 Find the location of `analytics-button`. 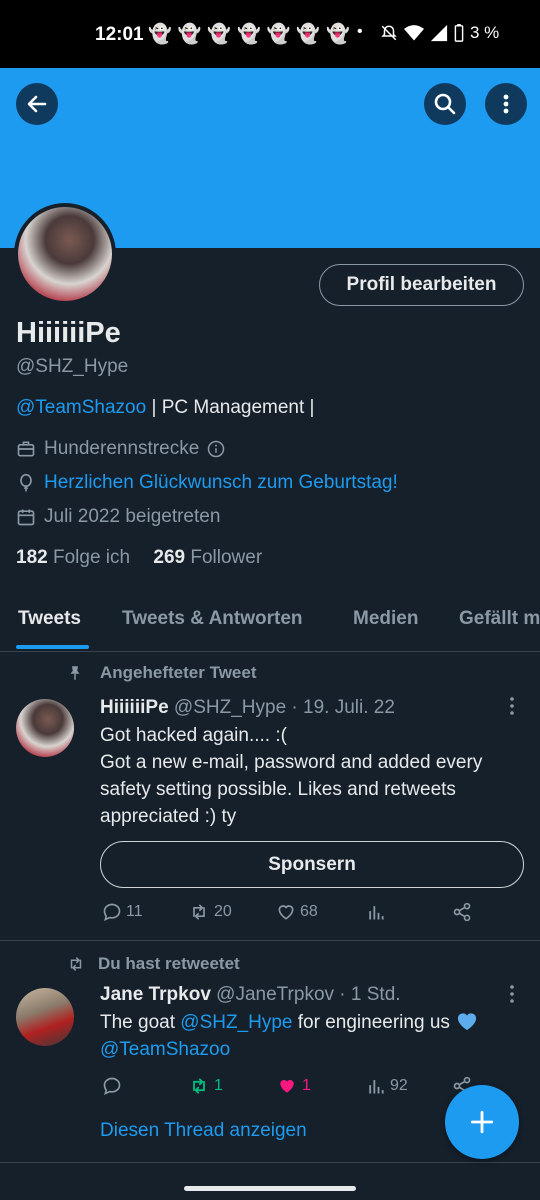

analytics-button is located at coordinates (376, 912).